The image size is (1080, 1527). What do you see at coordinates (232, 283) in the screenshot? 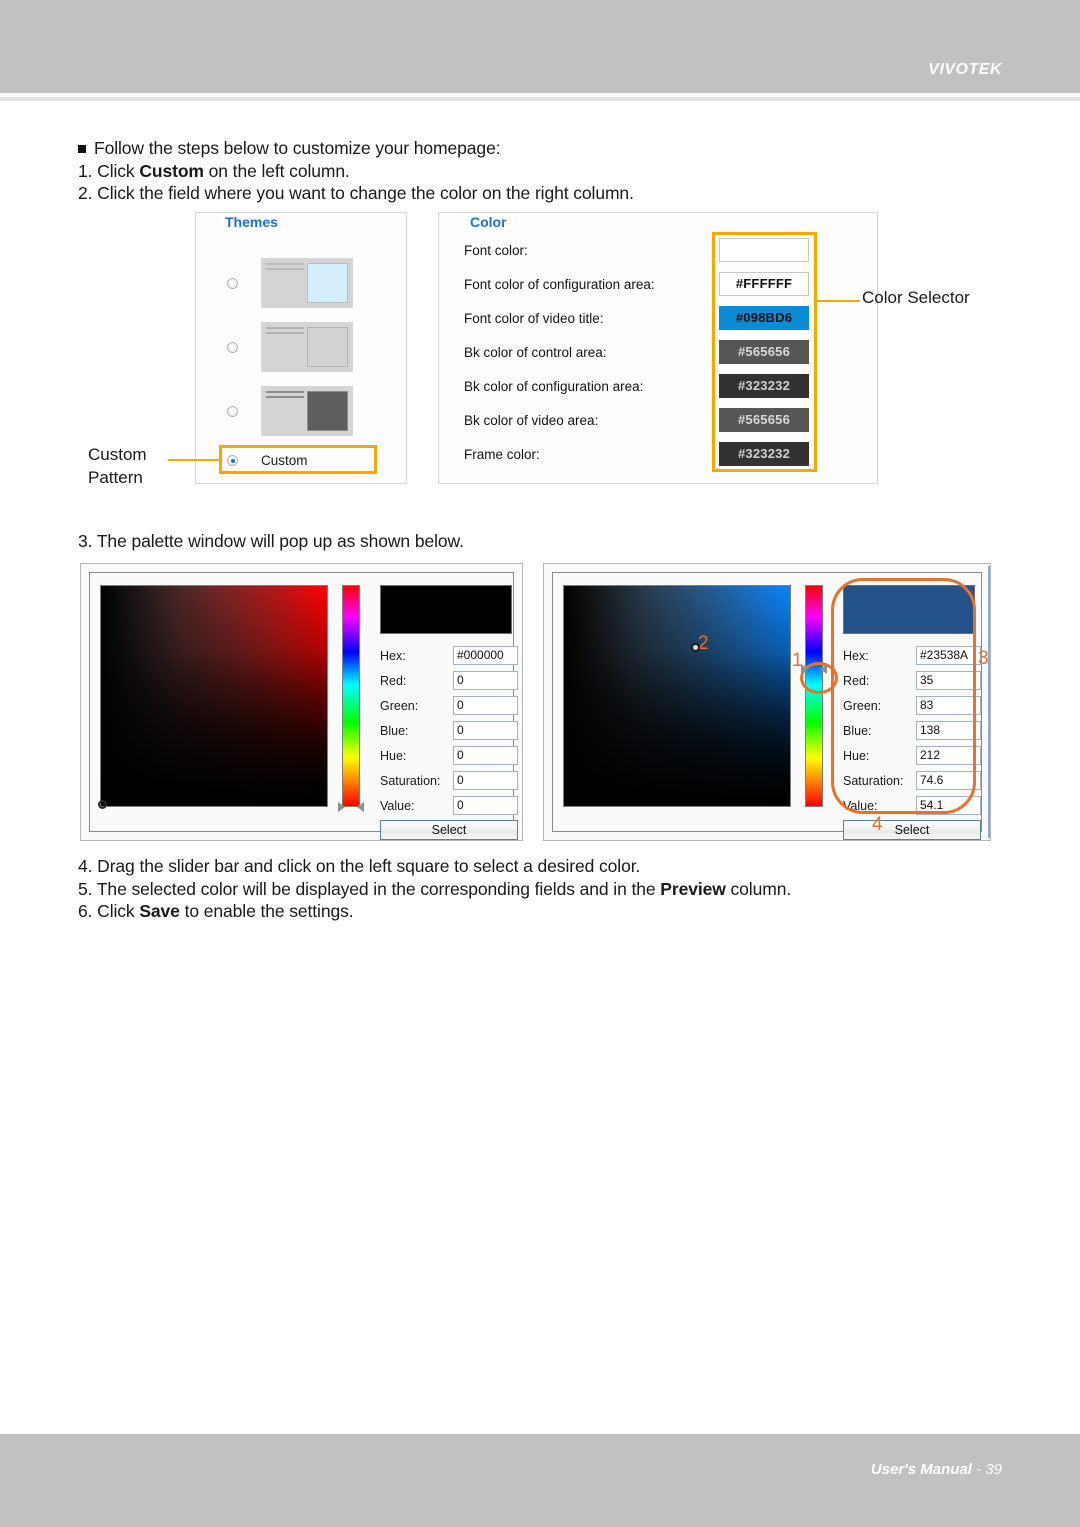
I see `radio-icon-theme-blue` at bounding box center [232, 283].